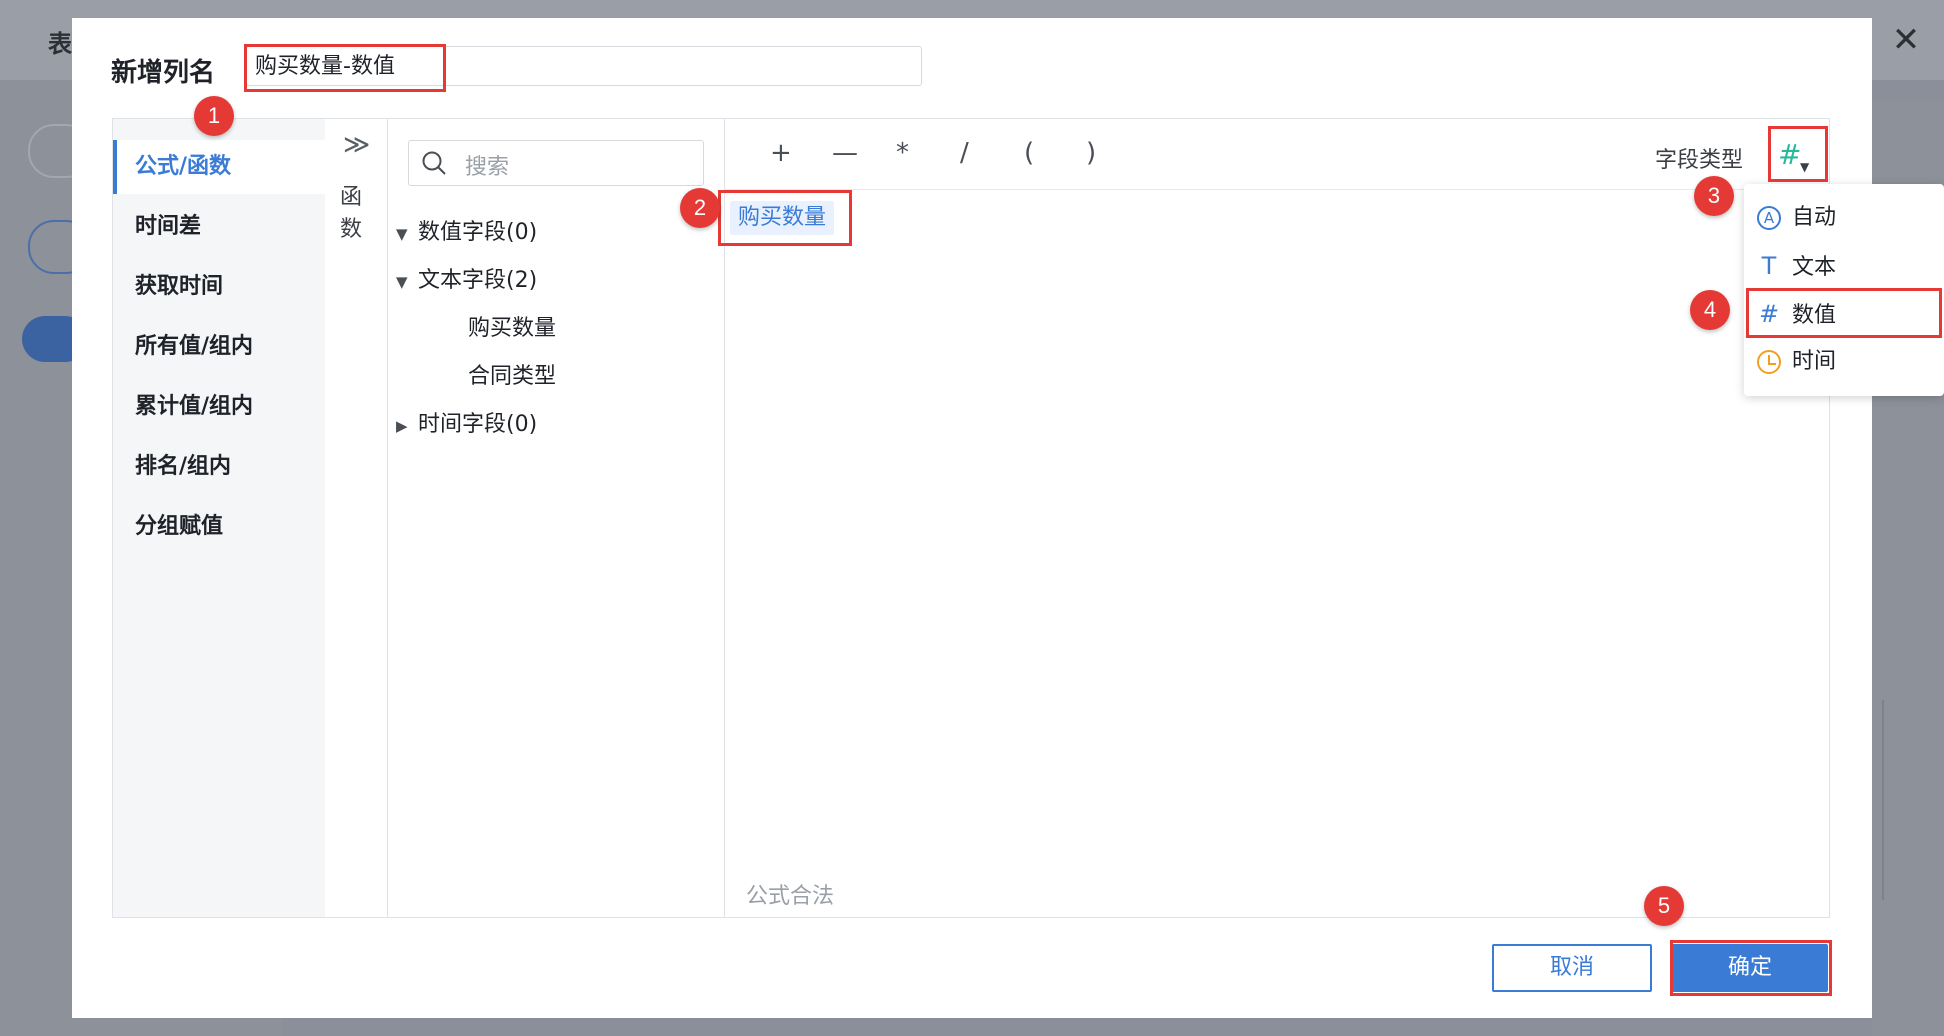  Describe the element at coordinates (700, 208) in the screenshot. I see `annotation-badge: 2` at that location.